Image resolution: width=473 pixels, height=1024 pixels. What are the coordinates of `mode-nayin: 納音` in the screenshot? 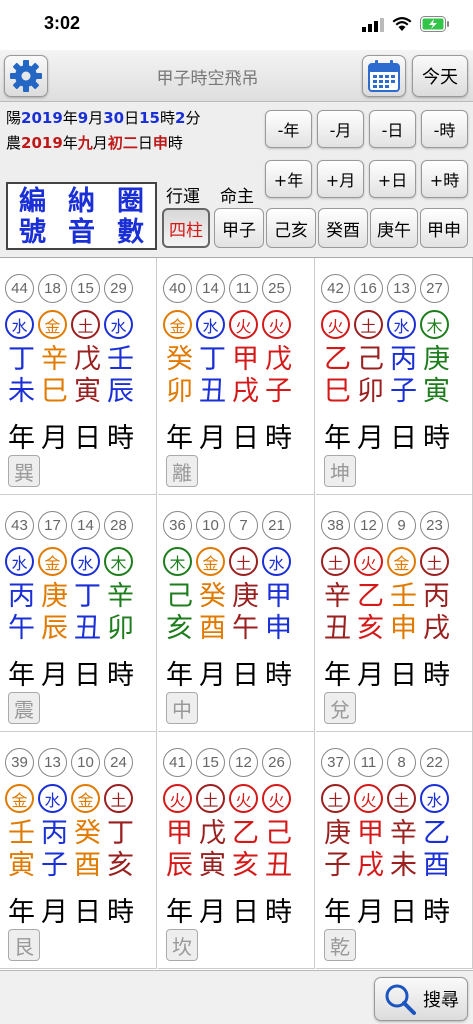 It's located at (81, 216).